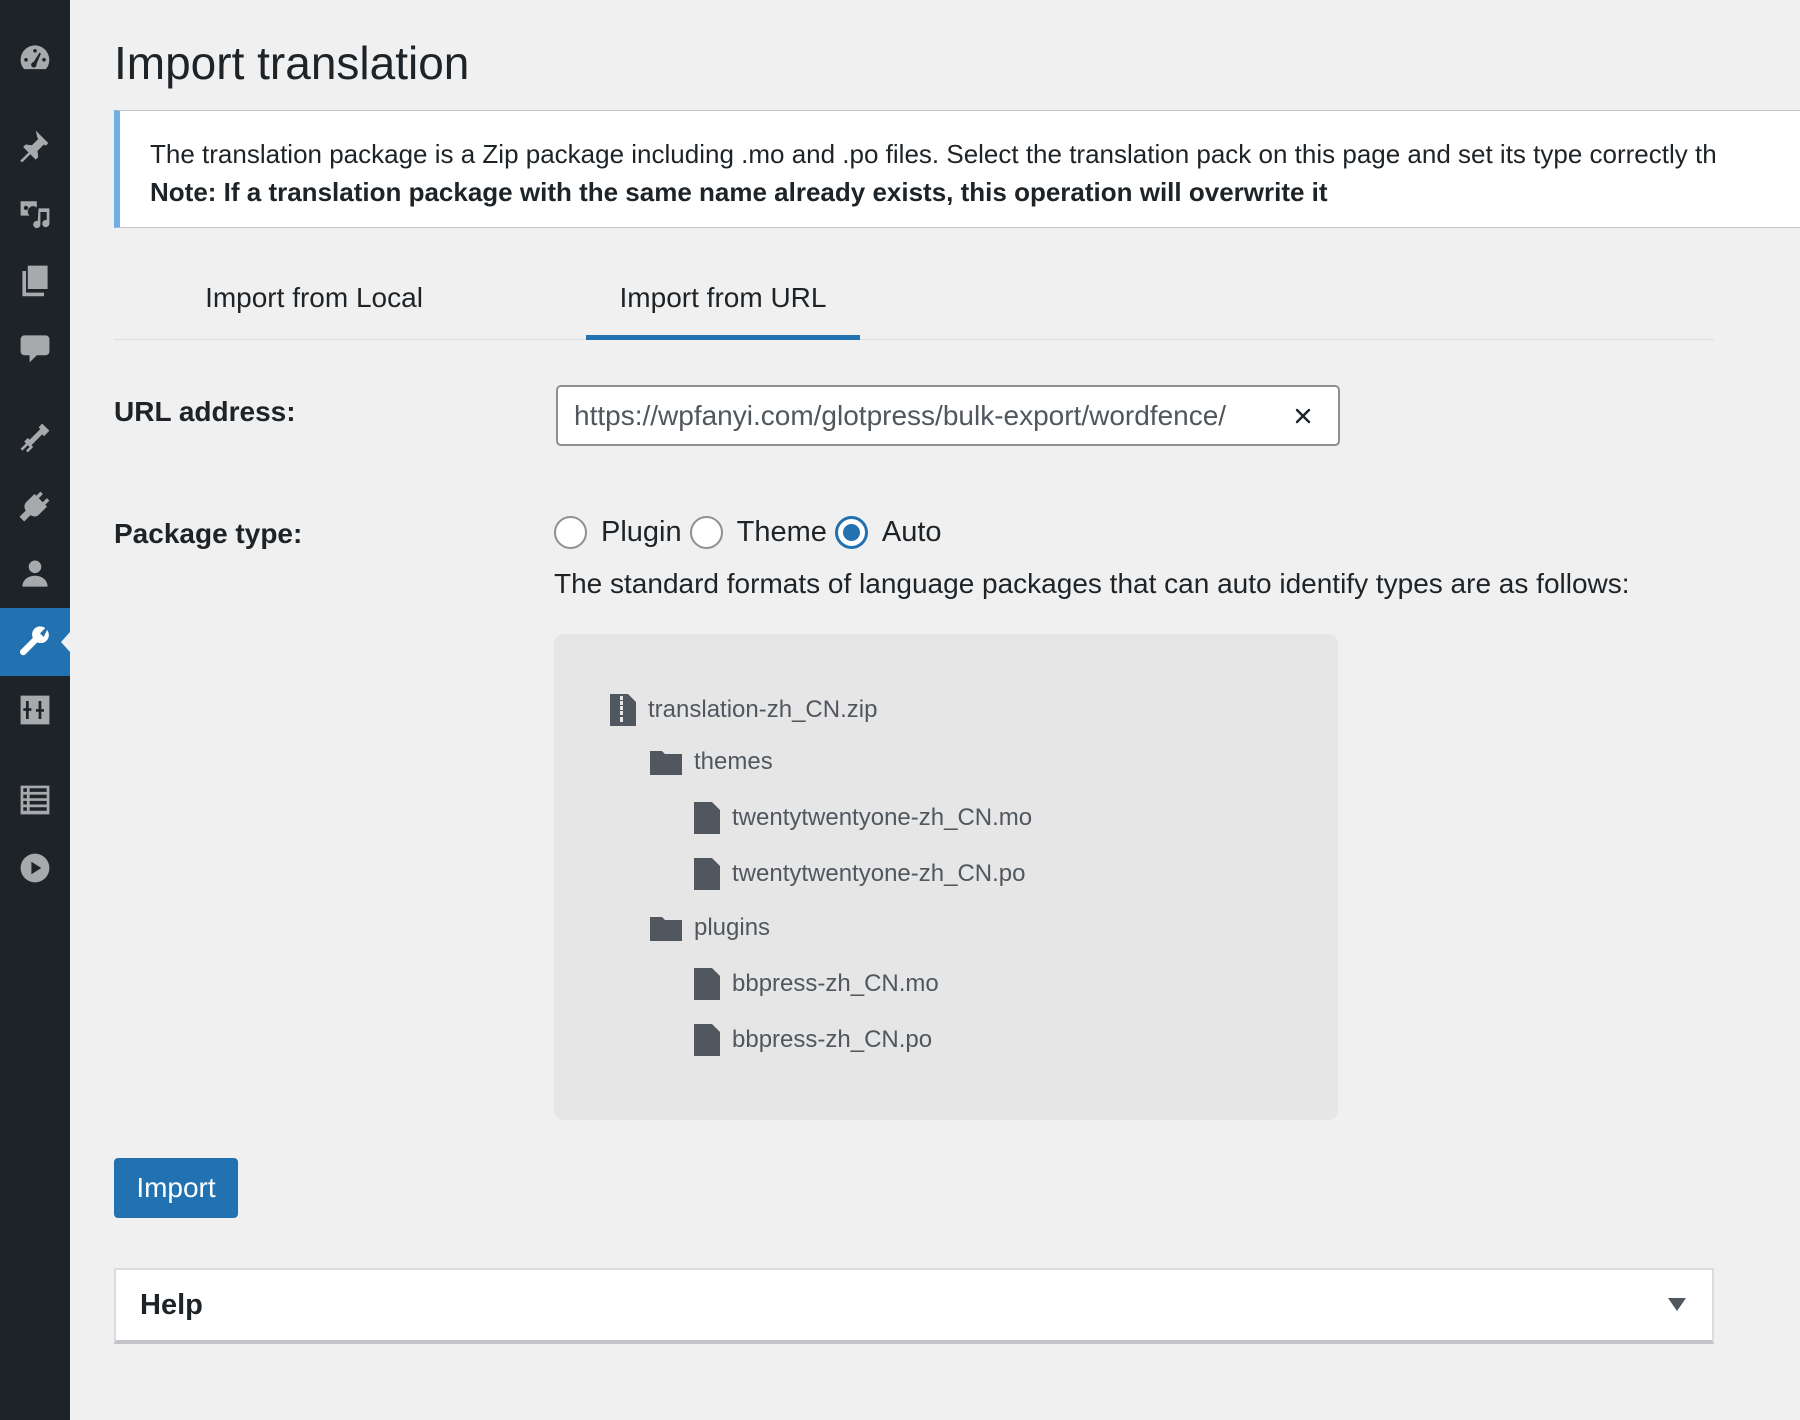 This screenshot has height=1420, width=1800. What do you see at coordinates (35, 800) in the screenshot?
I see `list-icon` at bounding box center [35, 800].